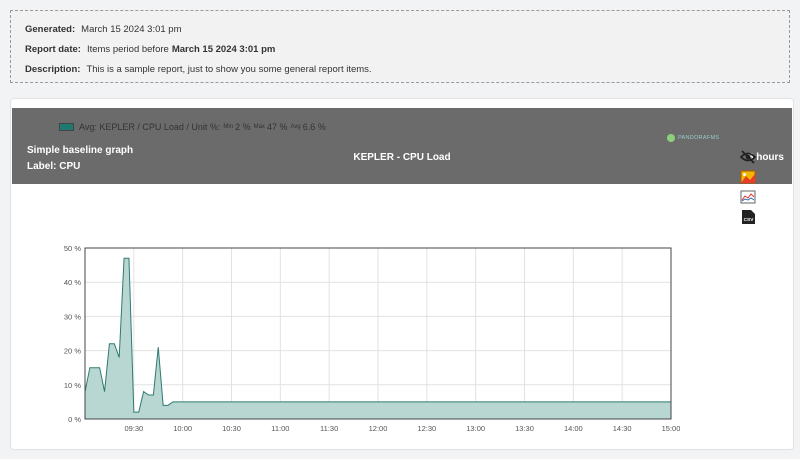 The height and width of the screenshot is (459, 800). I want to click on pandora-brand-watermark: PANDORAFMS, so click(693, 138).